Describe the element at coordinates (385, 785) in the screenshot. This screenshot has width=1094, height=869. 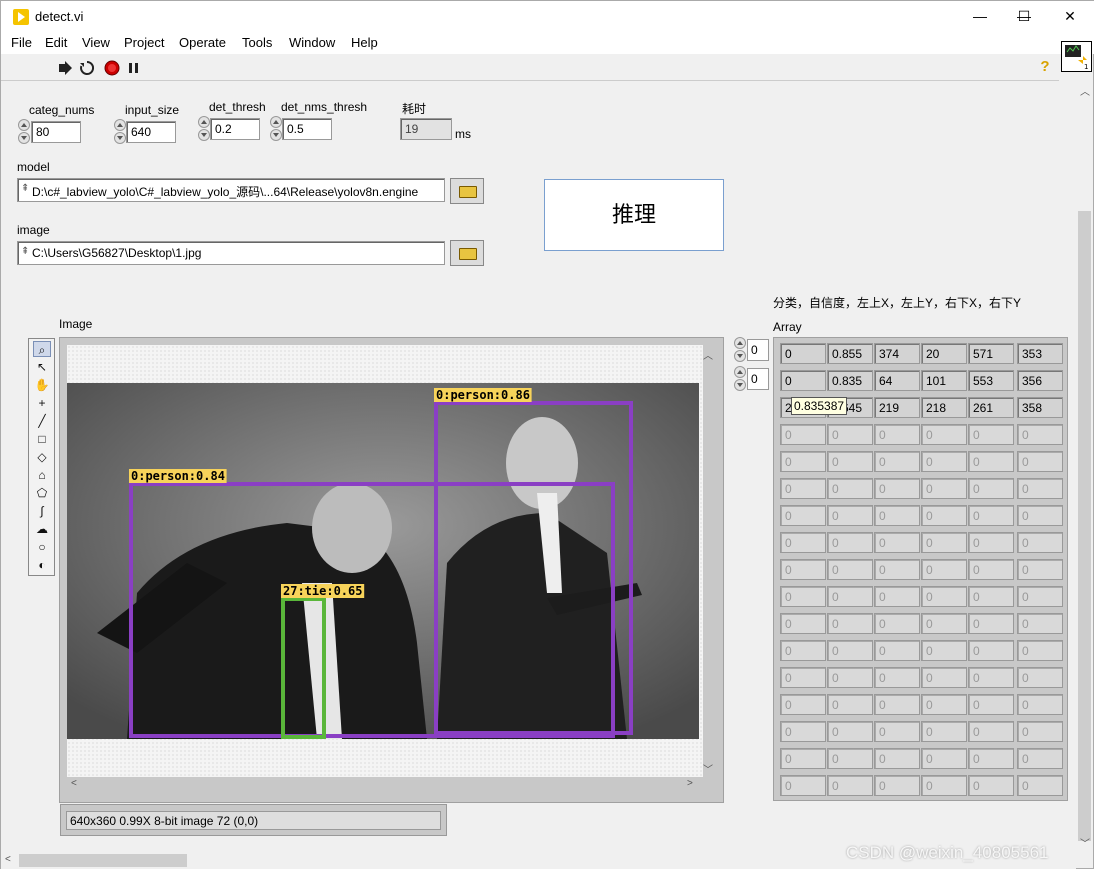
I see `image-horizontal-scrollbar: < >` at that location.